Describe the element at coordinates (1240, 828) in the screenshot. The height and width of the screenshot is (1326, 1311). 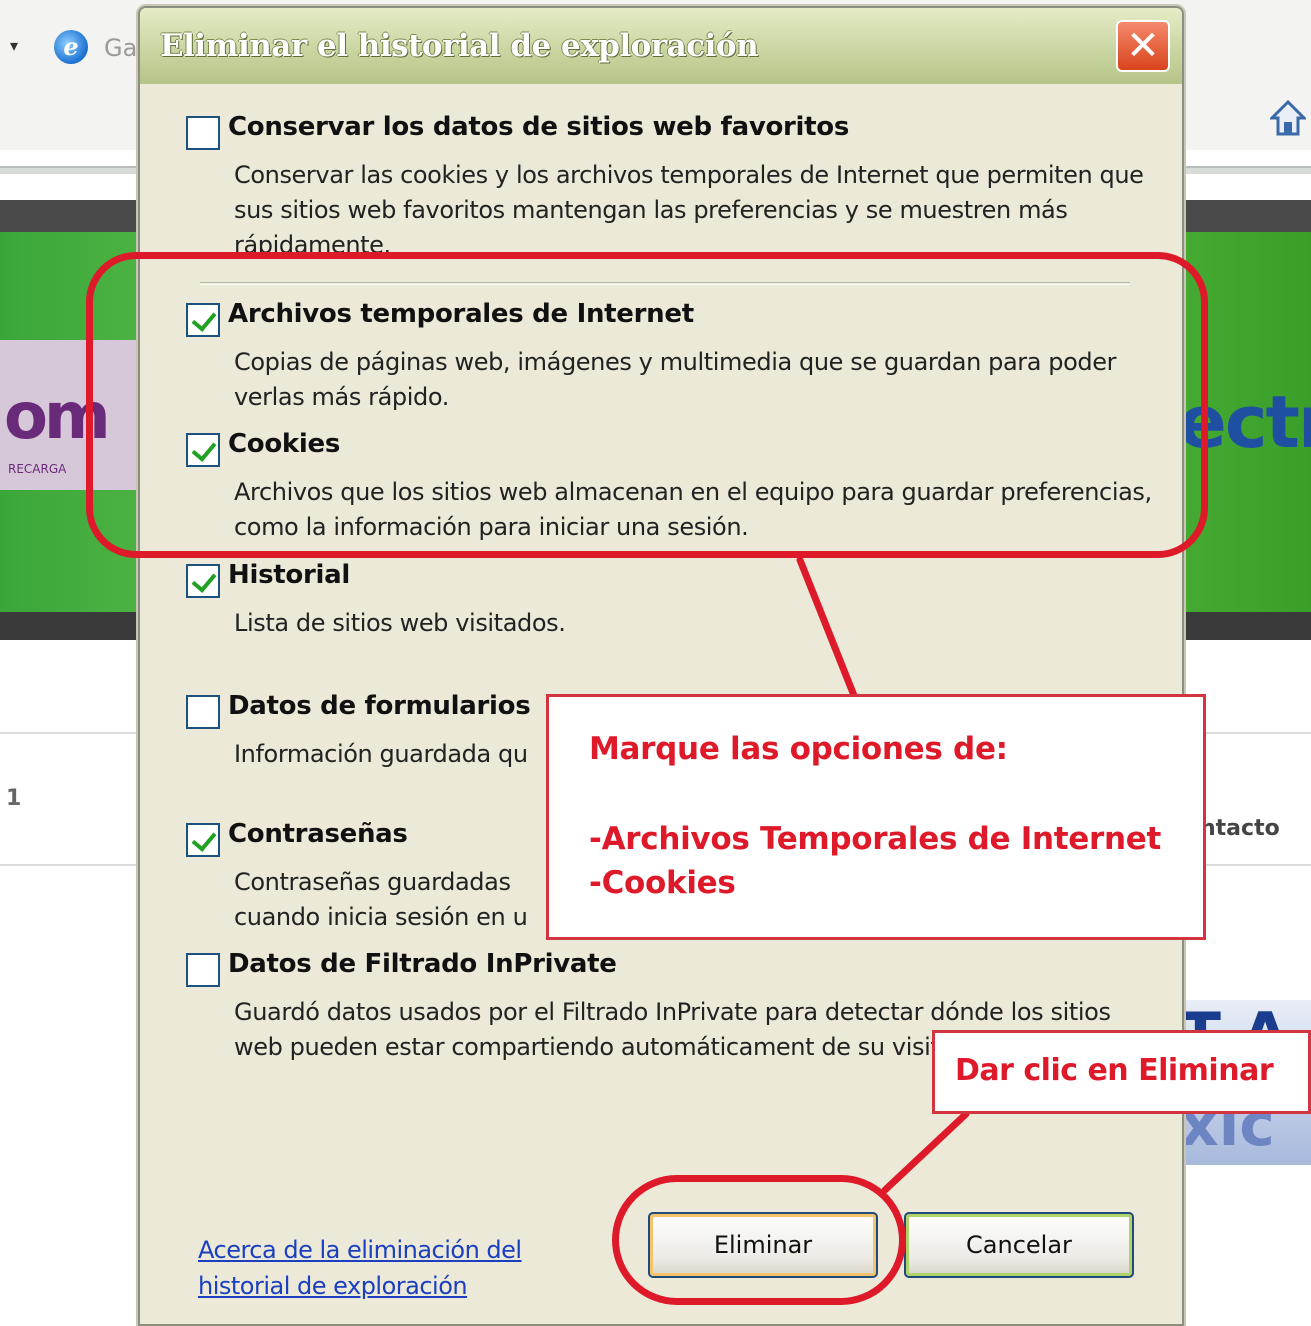
I see `website-contacto-link: ntacto` at that location.